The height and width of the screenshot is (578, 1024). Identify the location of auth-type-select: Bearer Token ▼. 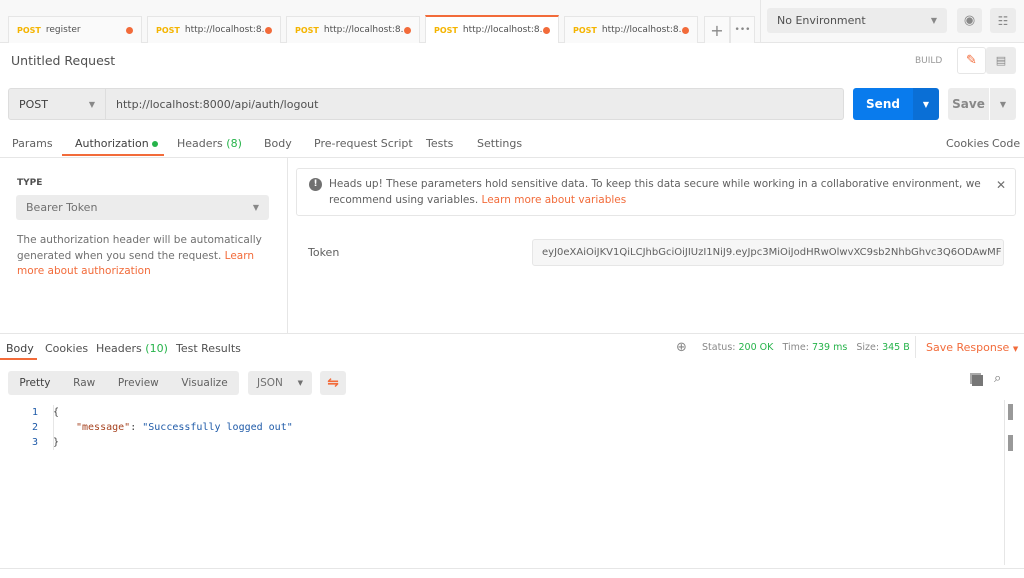
(142, 207).